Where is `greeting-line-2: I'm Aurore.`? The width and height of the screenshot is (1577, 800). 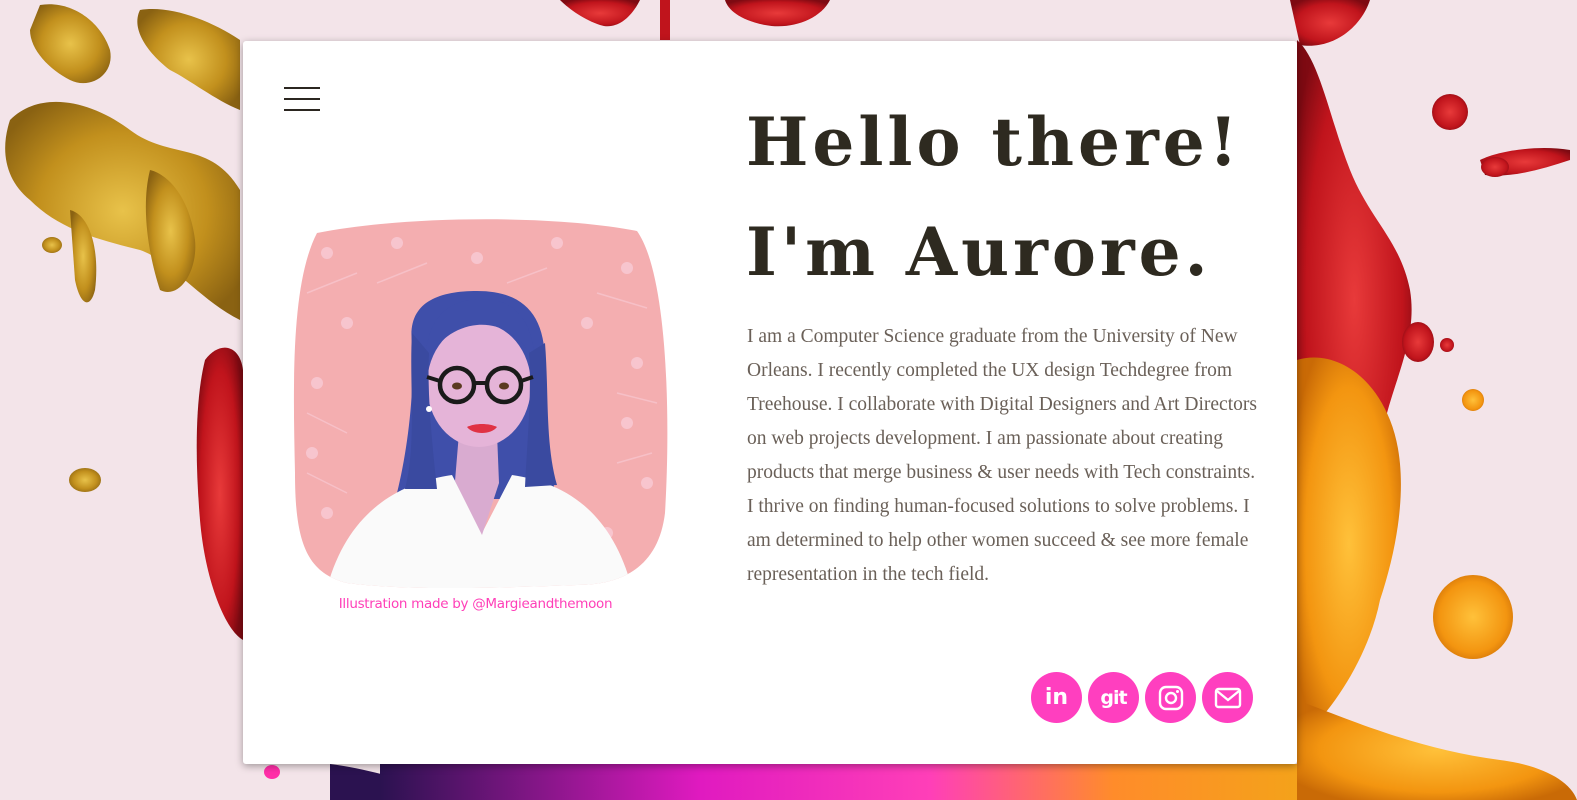
greeting-line-2: I'm Aurore. is located at coordinates (979, 252).